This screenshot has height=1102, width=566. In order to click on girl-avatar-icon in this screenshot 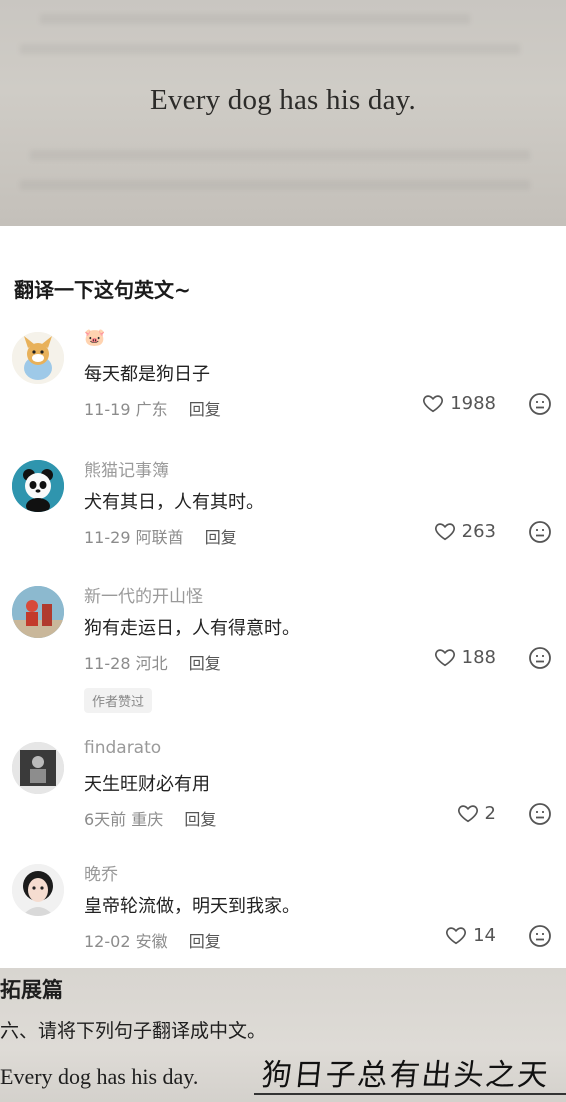, I will do `click(38, 890)`.